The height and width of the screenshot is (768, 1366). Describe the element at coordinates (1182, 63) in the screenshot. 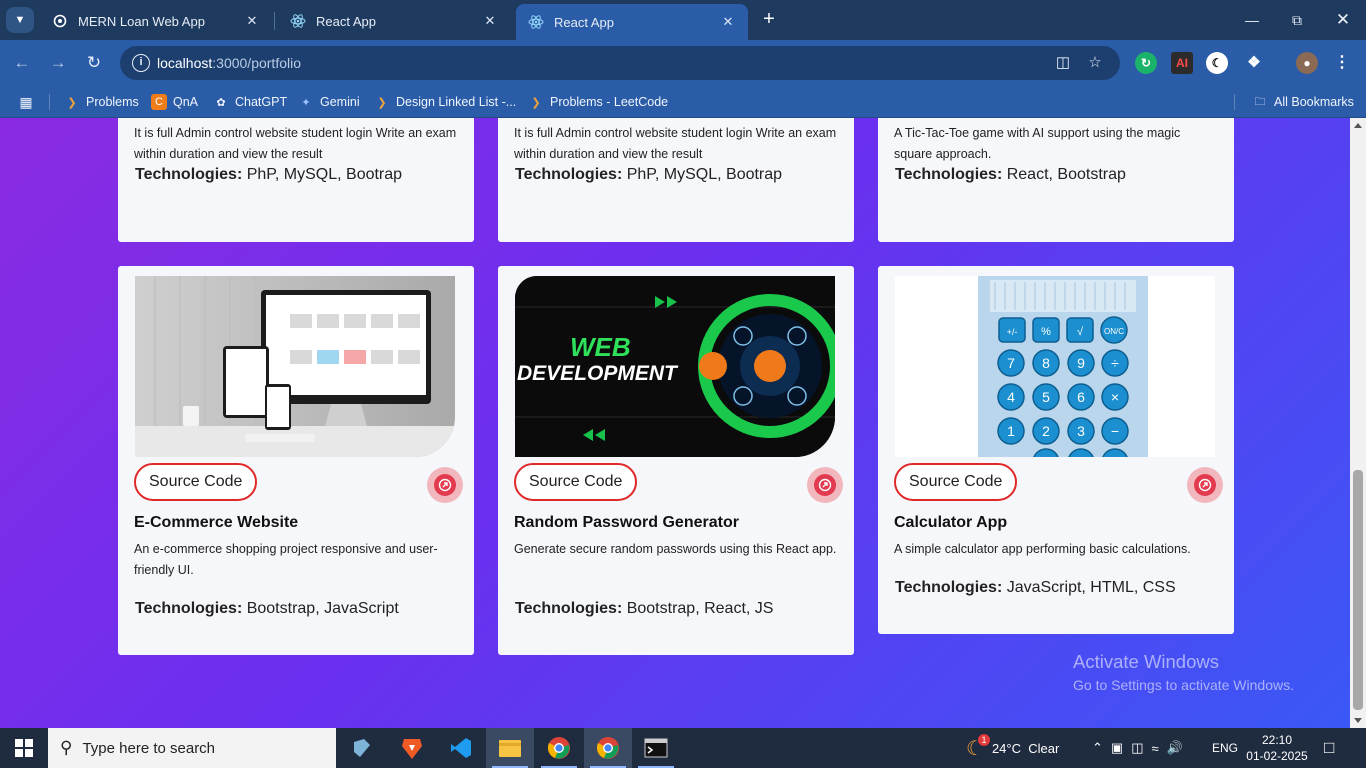

I see `ai-extension-icon: AI` at that location.